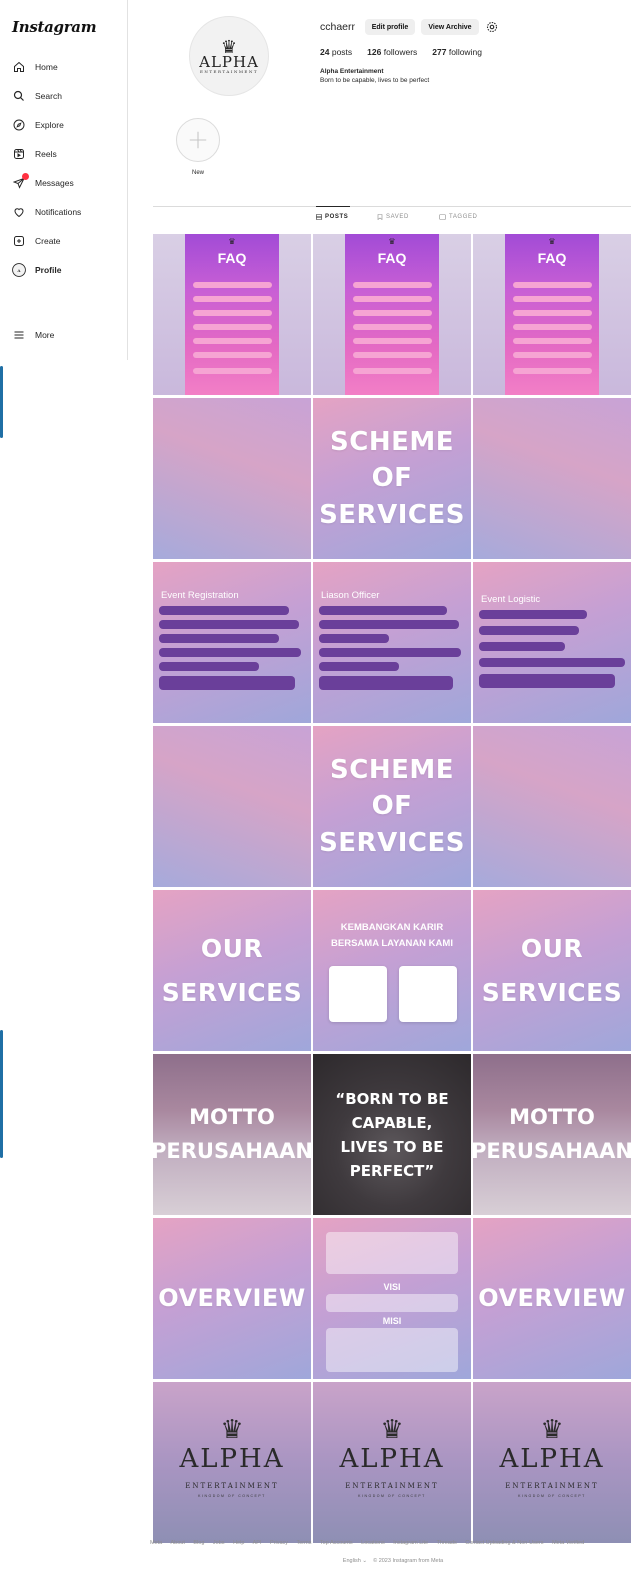 The height and width of the screenshot is (1584, 636). I want to click on avatar-logo-subtitle: ENTERTAINMENT, so click(229, 71).